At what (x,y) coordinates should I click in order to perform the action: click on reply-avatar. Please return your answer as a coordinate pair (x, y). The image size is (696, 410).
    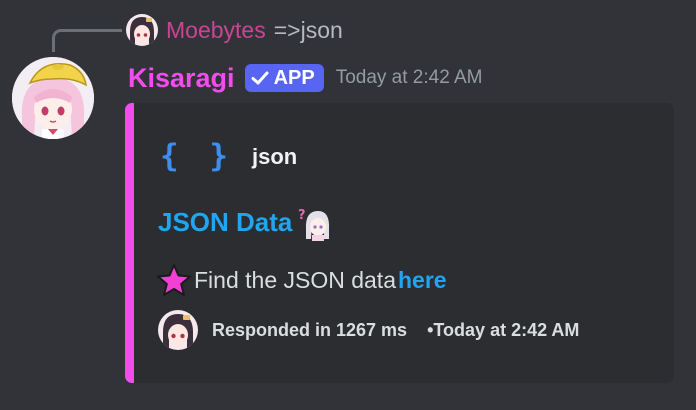
    Looking at the image, I should click on (142, 30).